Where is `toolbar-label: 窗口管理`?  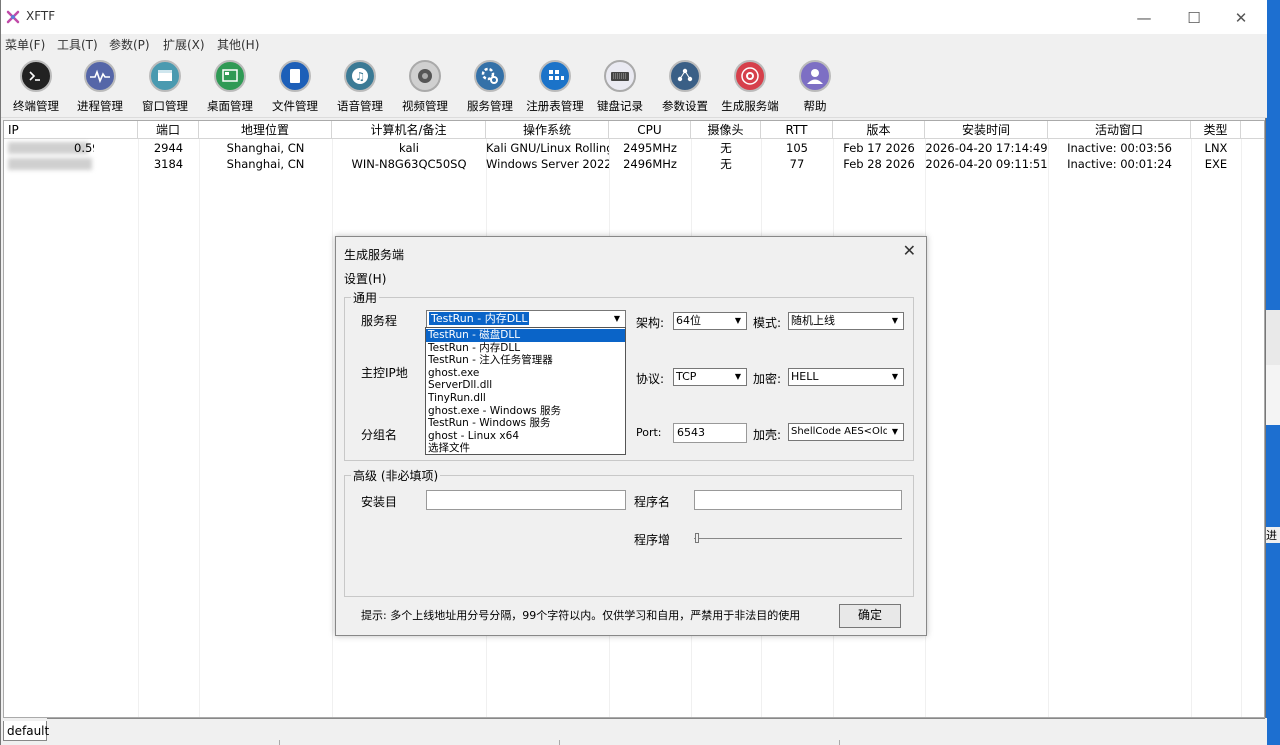 toolbar-label: 窗口管理 is located at coordinates (165, 106).